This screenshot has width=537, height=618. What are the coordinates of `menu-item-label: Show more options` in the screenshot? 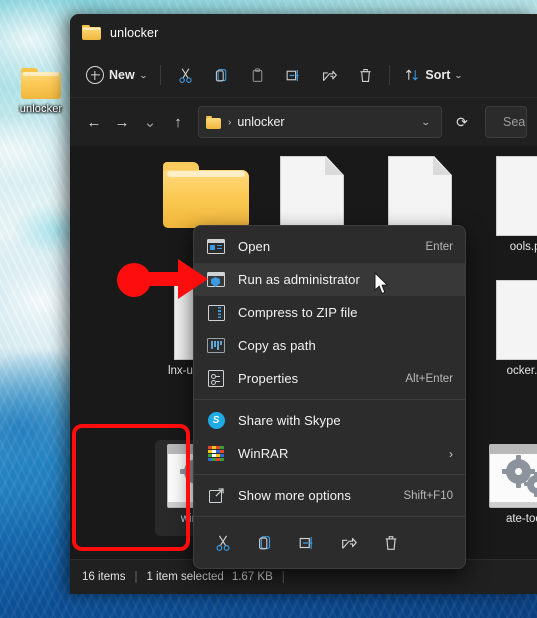 It's located at (294, 495).